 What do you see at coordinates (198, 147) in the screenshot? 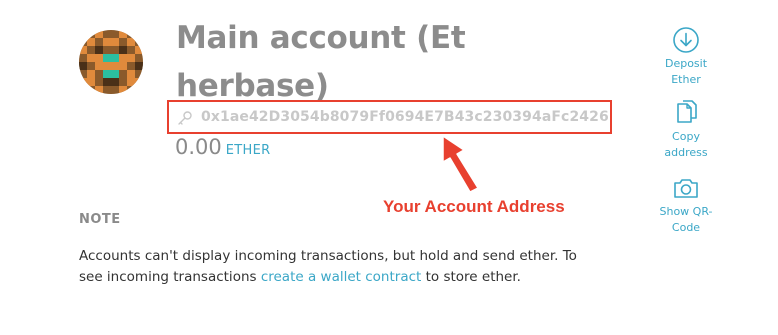
I see `balance-amount: 0.00` at bounding box center [198, 147].